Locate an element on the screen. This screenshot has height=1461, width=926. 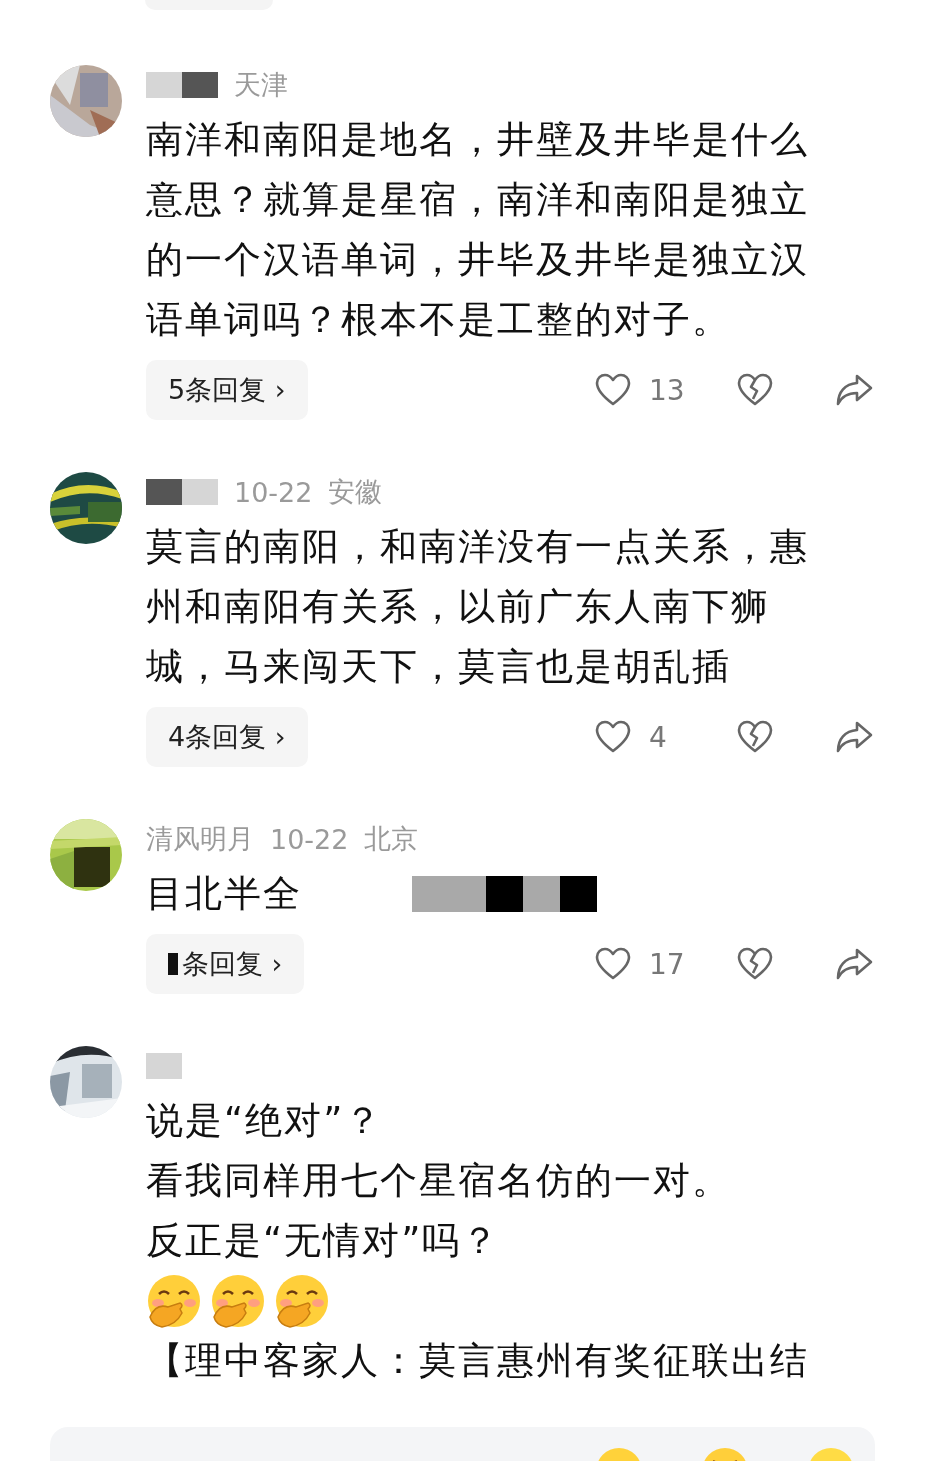
comment-text: 城，马来闯天下，莫言也是胡乱插 is located at coordinates (438, 667).